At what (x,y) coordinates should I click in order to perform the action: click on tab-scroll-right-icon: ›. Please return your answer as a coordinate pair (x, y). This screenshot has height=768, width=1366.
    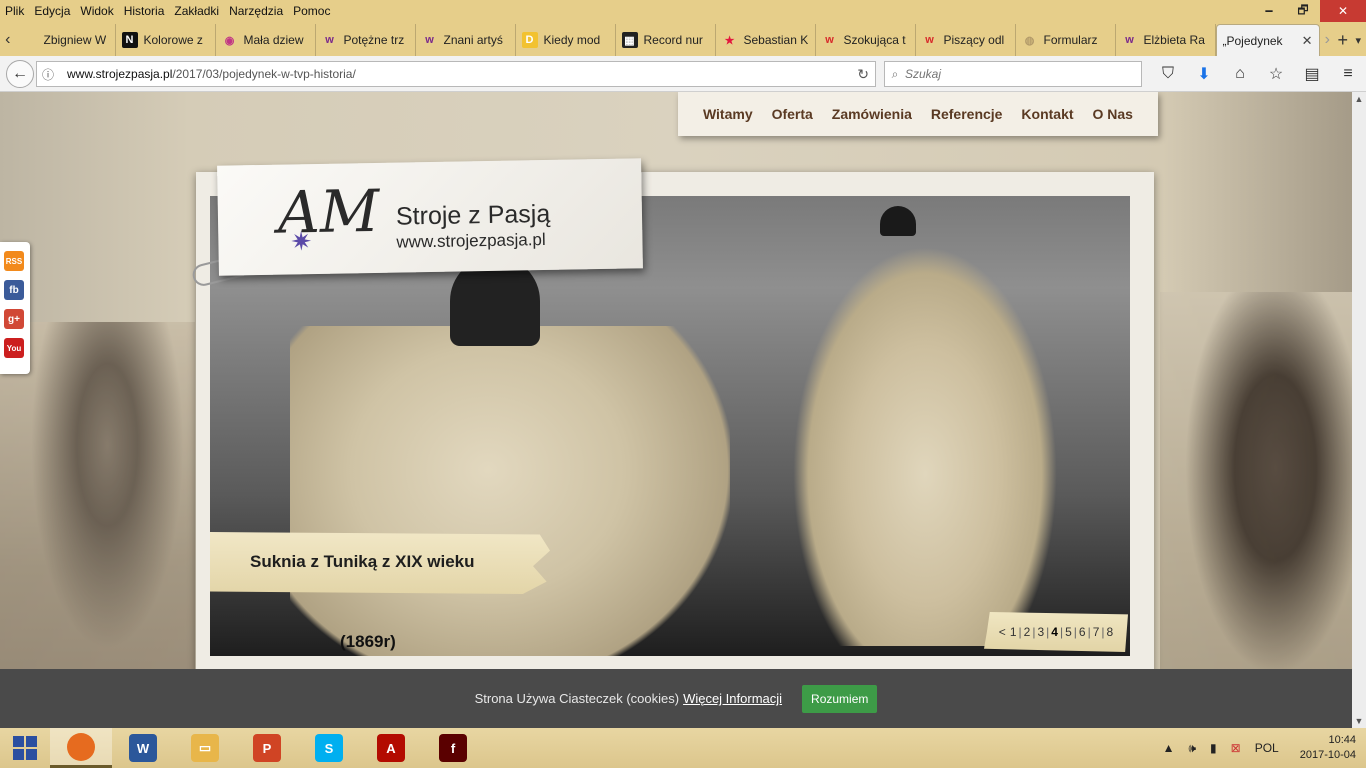
    Looking at the image, I should click on (1328, 40).